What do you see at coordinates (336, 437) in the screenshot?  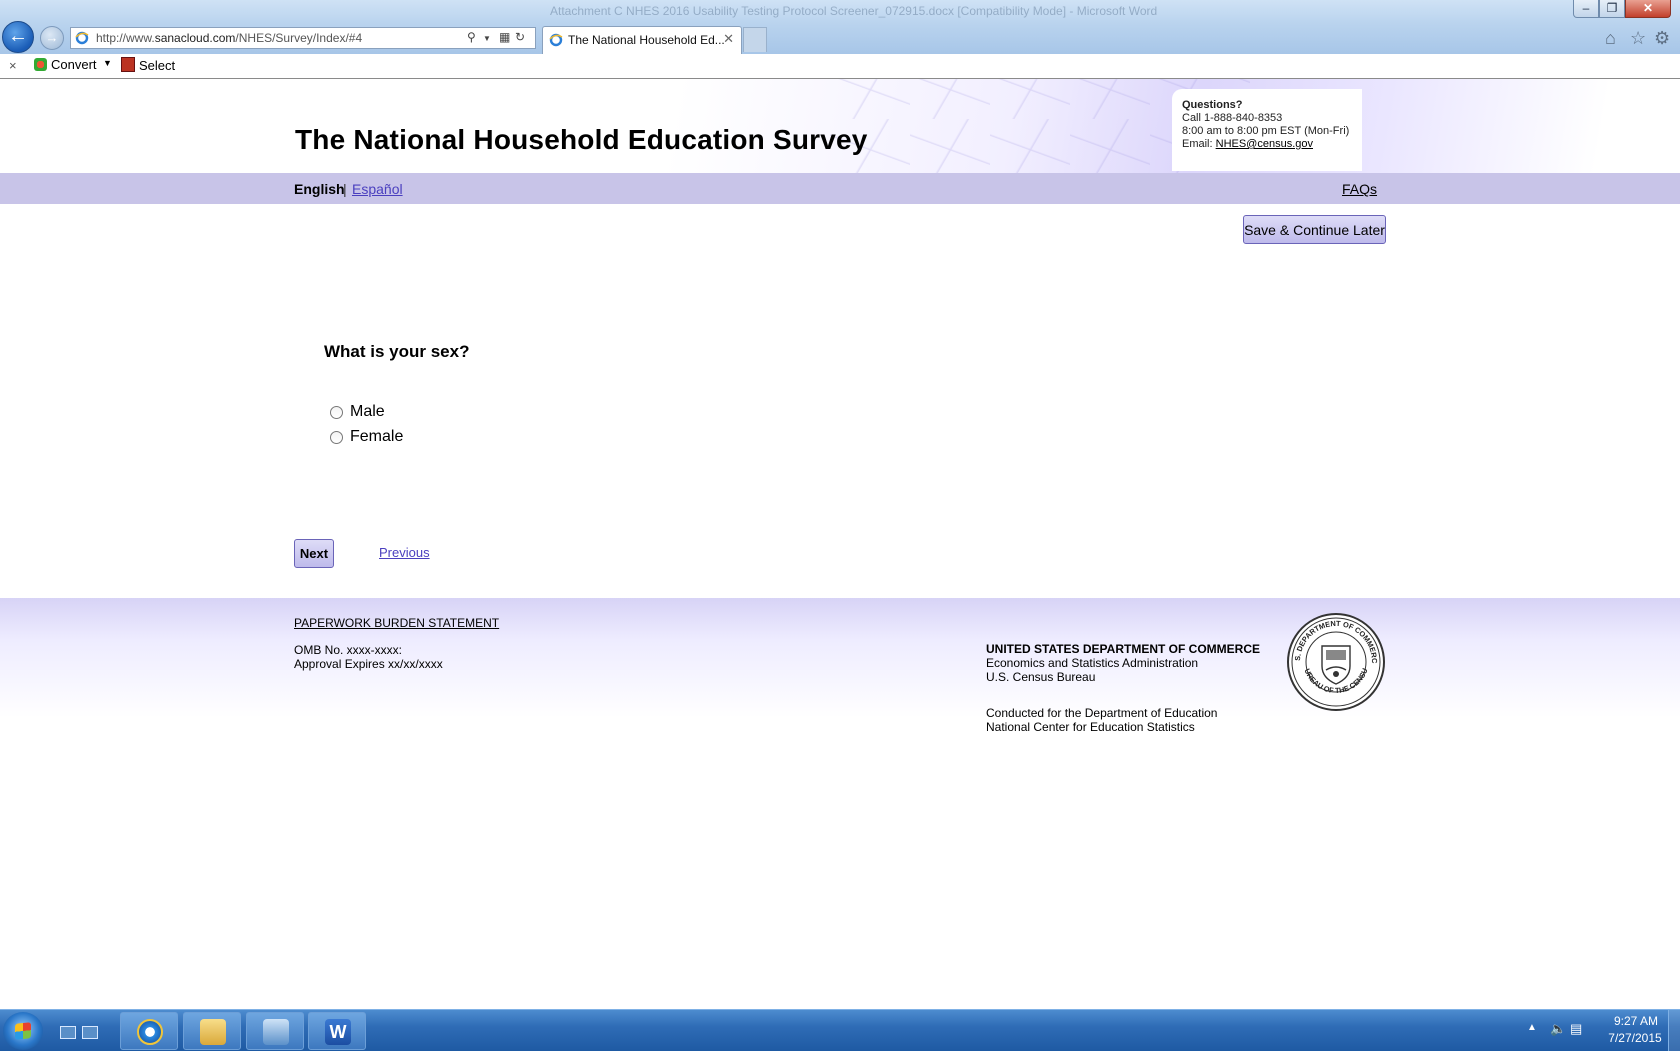 I see `radio-female` at bounding box center [336, 437].